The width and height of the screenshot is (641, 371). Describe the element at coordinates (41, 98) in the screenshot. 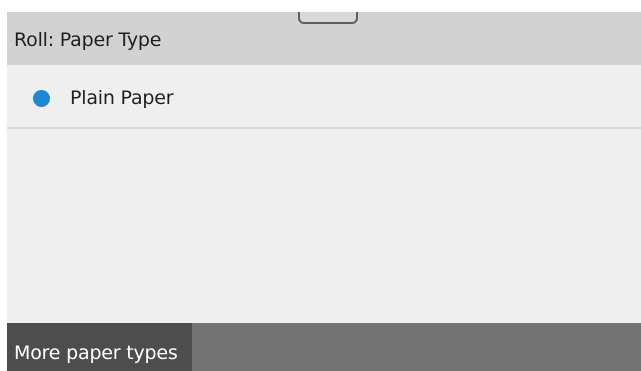

I see `selected-radio-icon` at that location.